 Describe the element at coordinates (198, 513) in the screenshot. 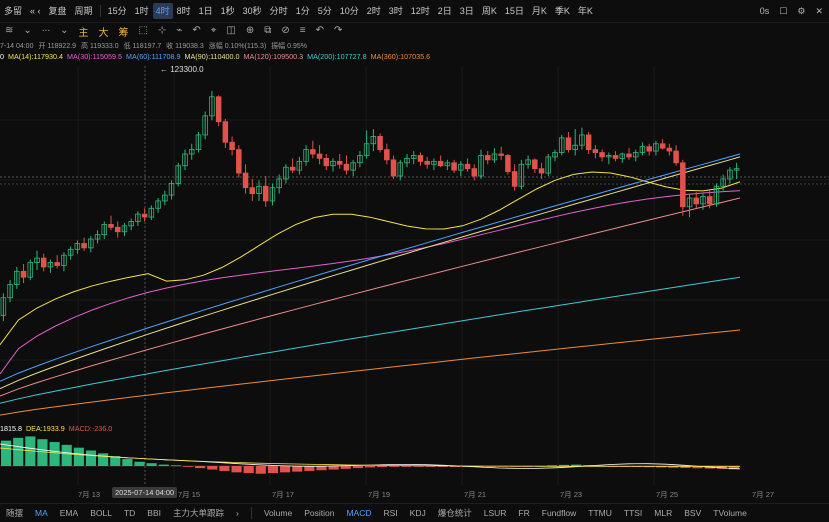

I see `main-indicator-6: 主力大单跟踪` at that location.